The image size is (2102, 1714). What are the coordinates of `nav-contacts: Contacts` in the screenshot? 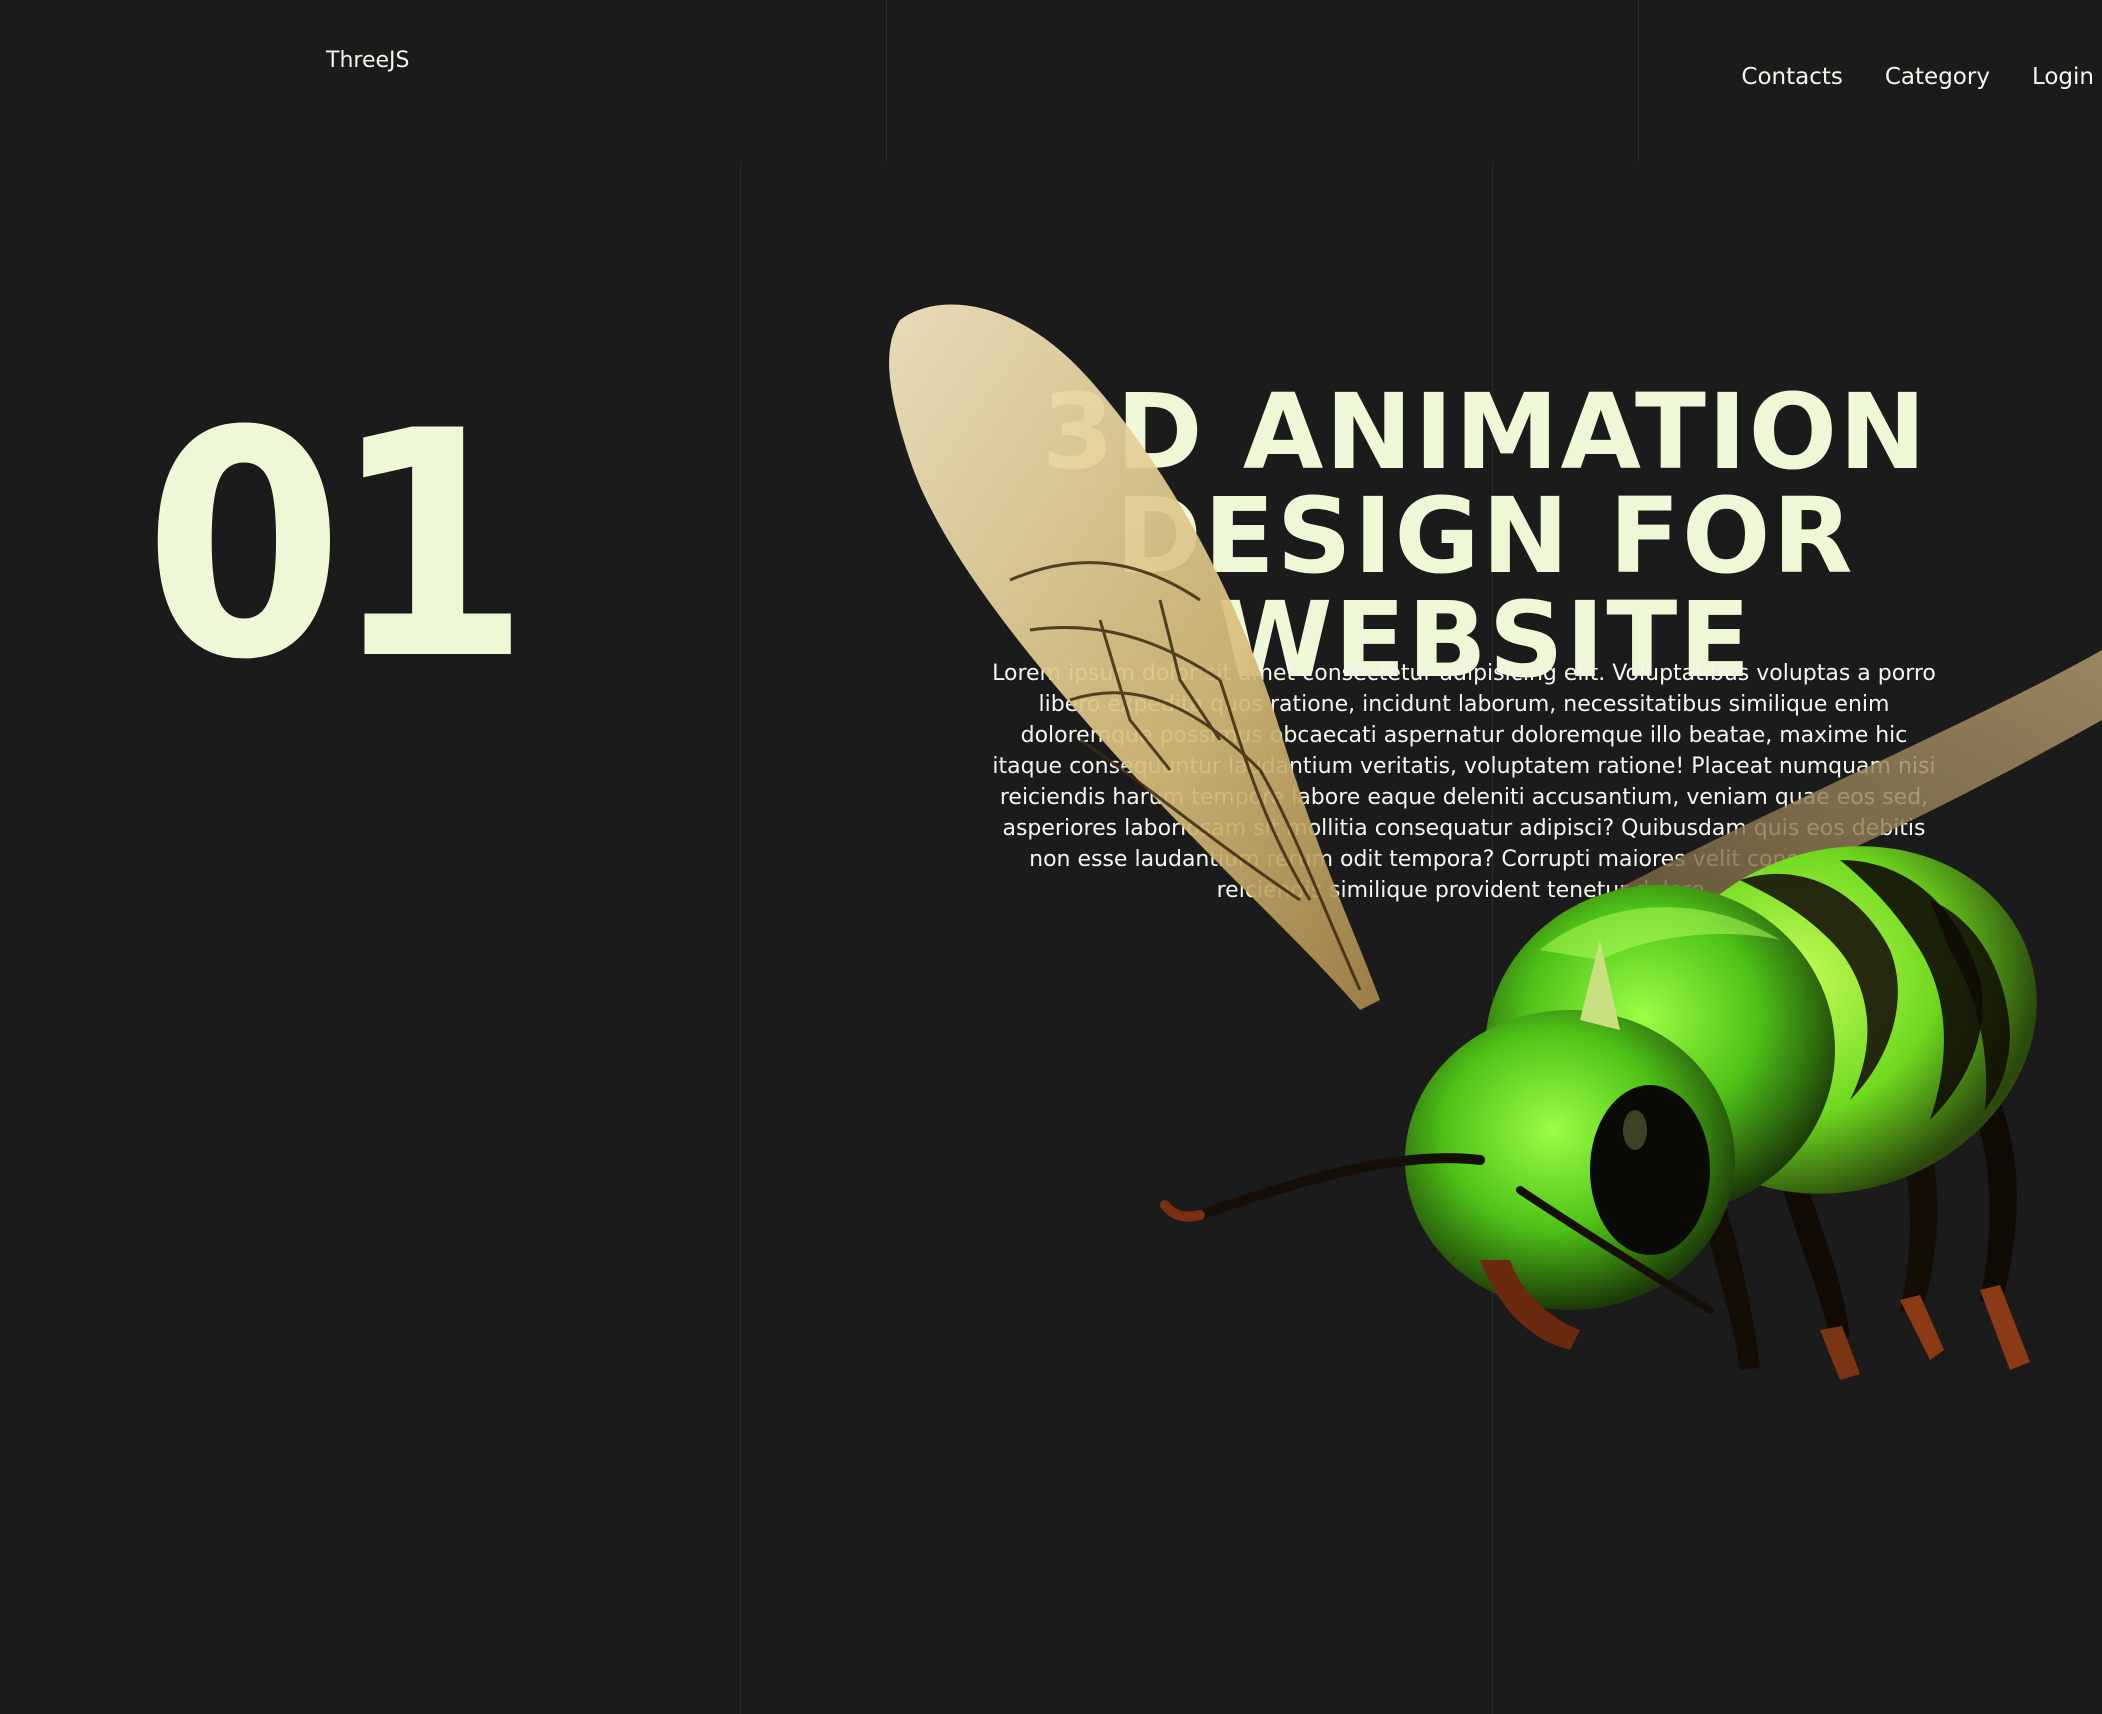 It's located at (1791, 77).